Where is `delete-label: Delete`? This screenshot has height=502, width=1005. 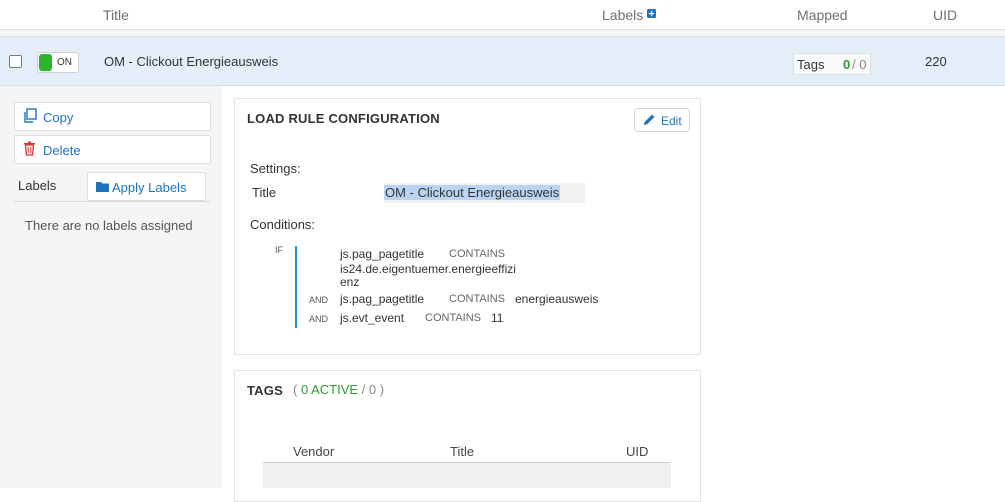
delete-label: Delete is located at coordinates (62, 150).